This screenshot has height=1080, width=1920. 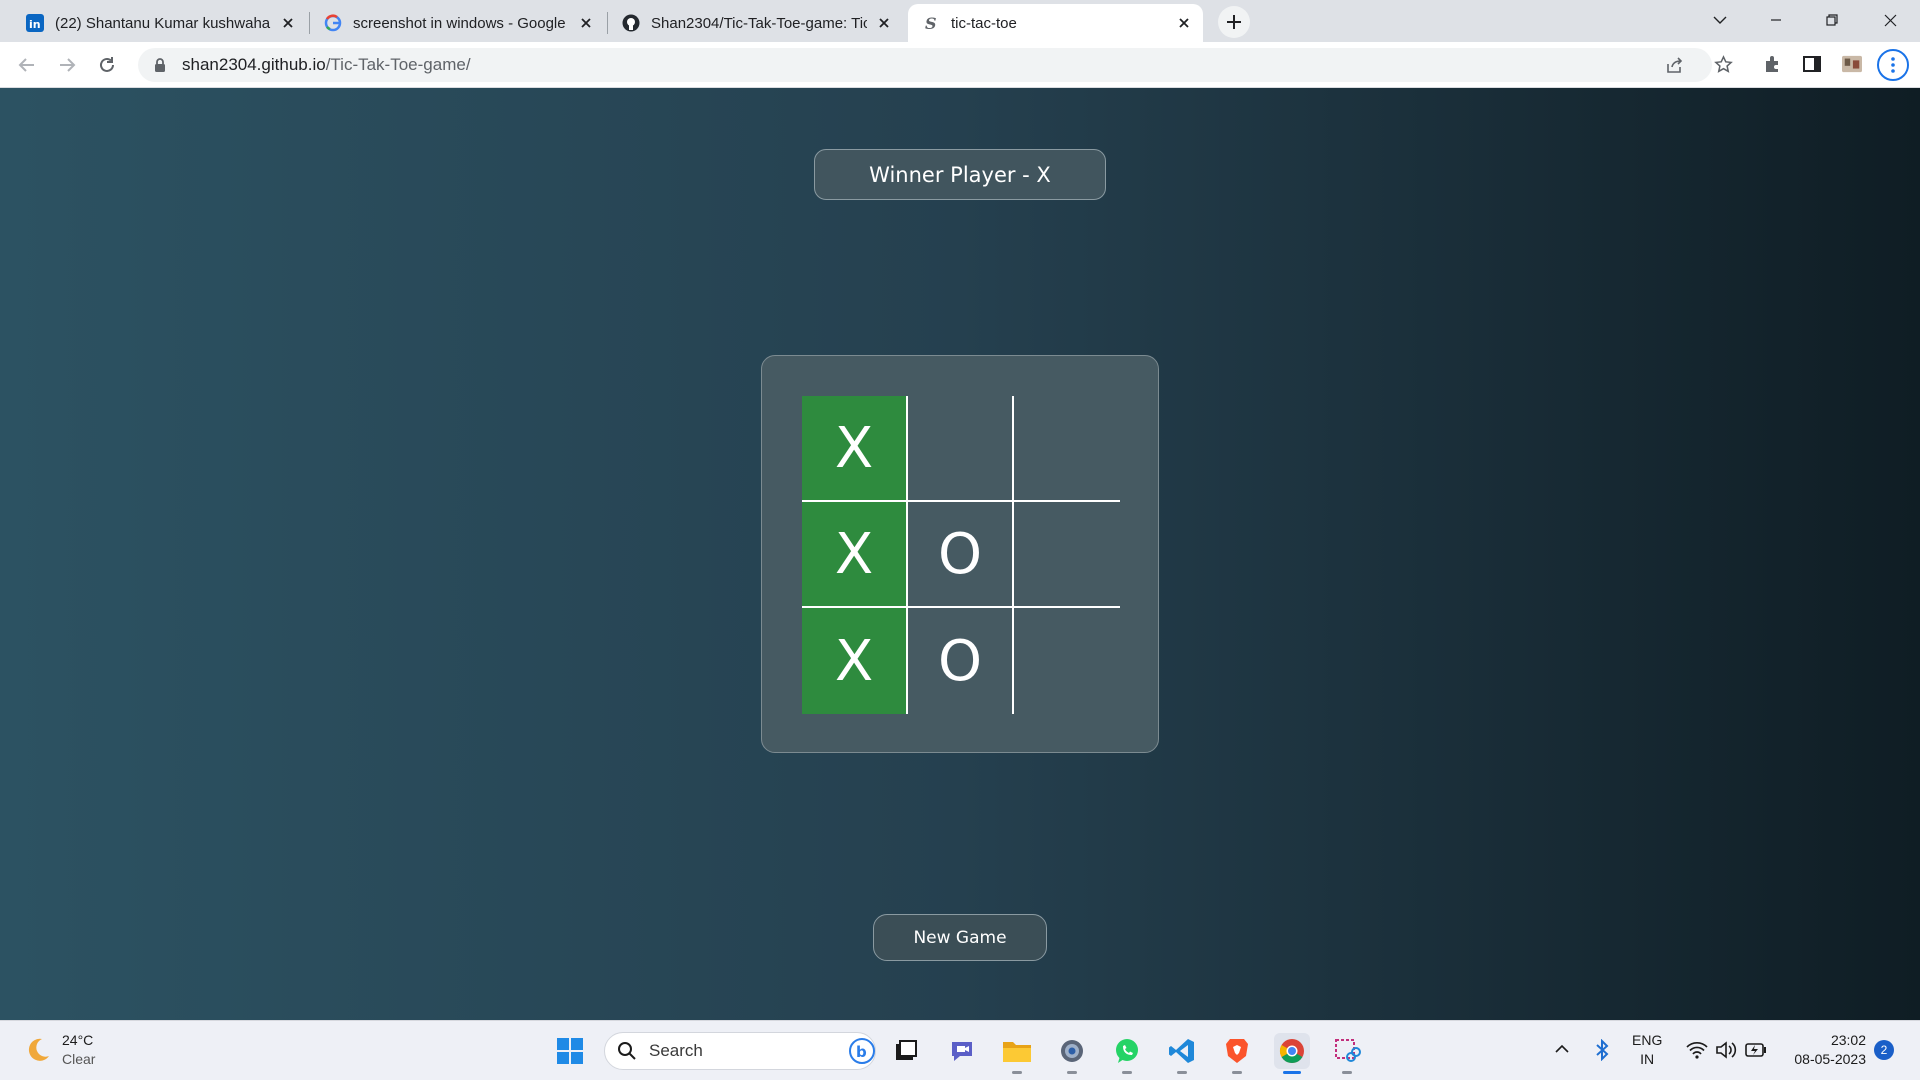 I want to click on vscode-button, so click(x=1182, y=1053).